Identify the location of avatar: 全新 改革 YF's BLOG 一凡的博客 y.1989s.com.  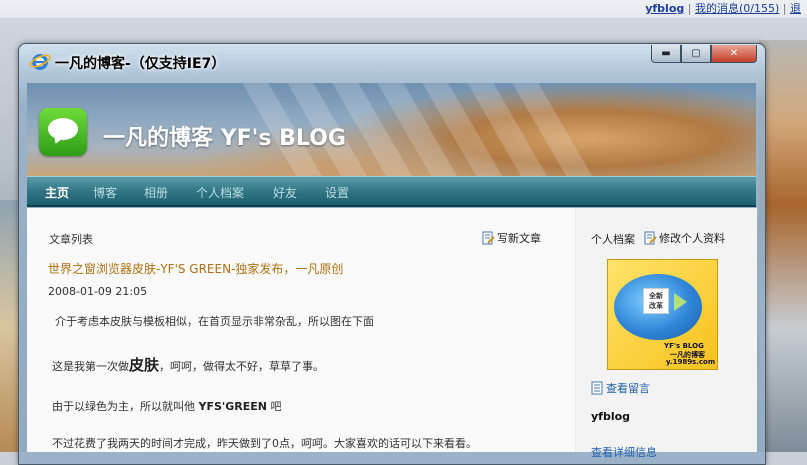
(662, 314).